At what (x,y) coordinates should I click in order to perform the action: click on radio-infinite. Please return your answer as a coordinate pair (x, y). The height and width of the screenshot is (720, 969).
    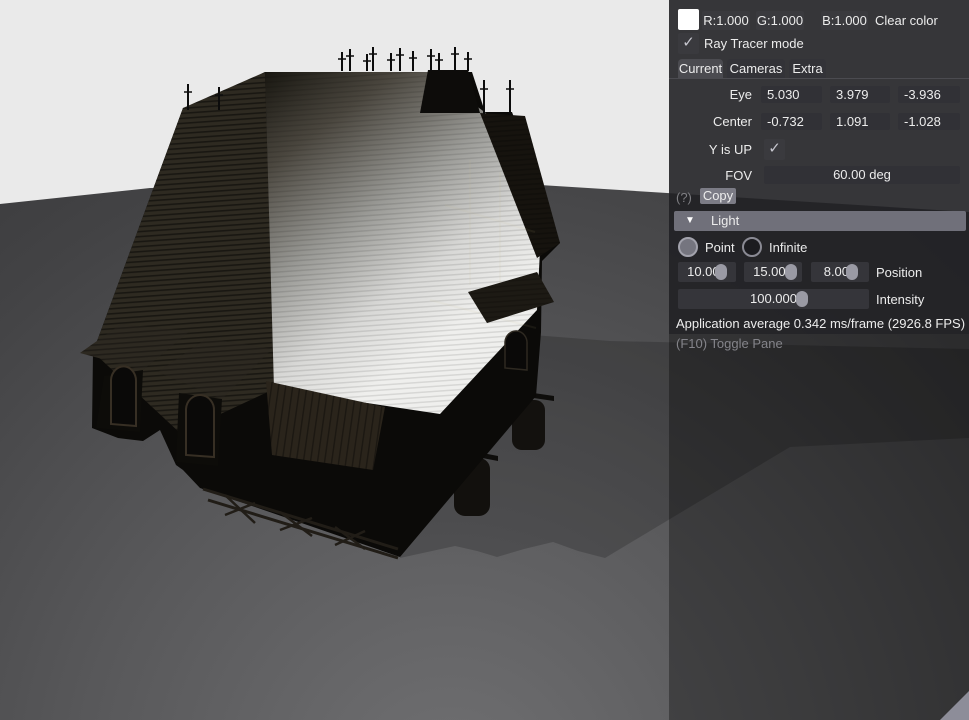
    Looking at the image, I should click on (752, 247).